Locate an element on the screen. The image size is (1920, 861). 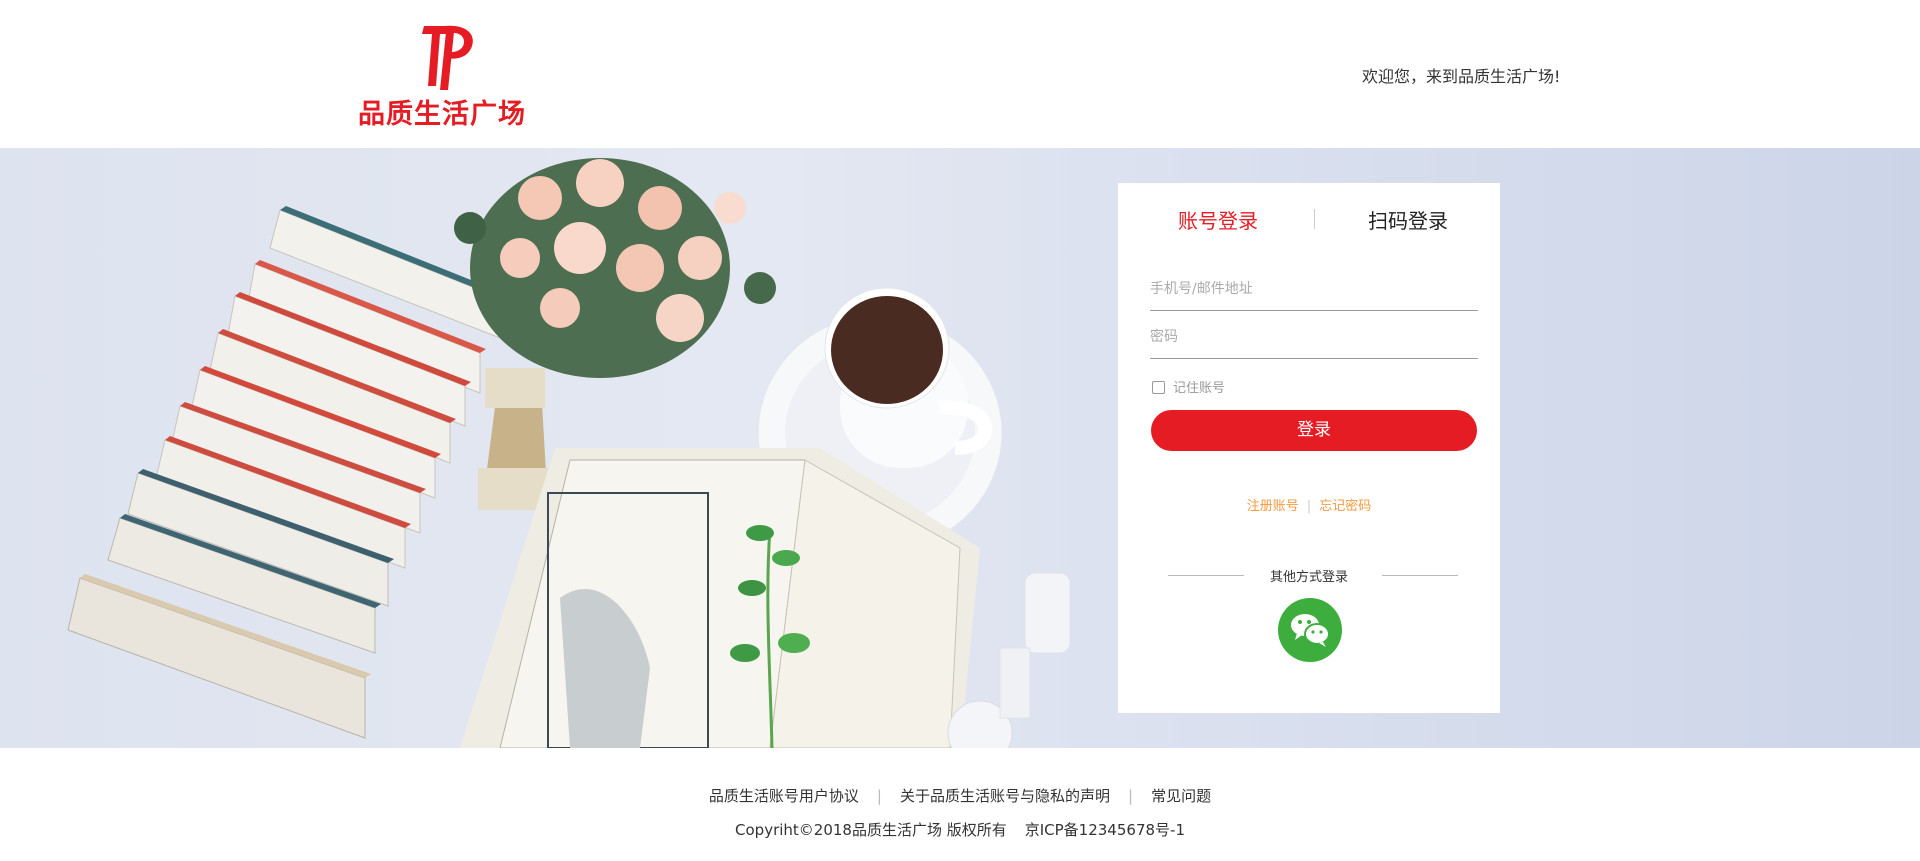
logo-text: 品质生活广场 is located at coordinates (442, 114).